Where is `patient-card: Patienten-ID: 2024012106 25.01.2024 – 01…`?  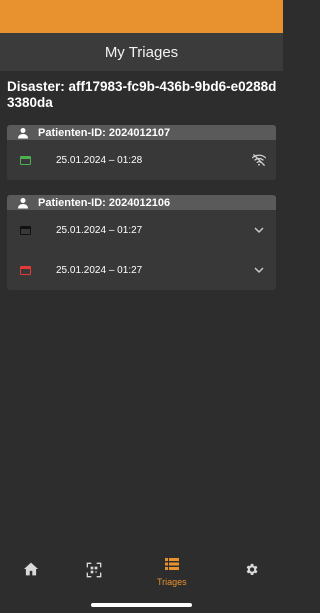
patient-card: Patienten-ID: 2024012106 25.01.2024 – 01… is located at coordinates (141, 242).